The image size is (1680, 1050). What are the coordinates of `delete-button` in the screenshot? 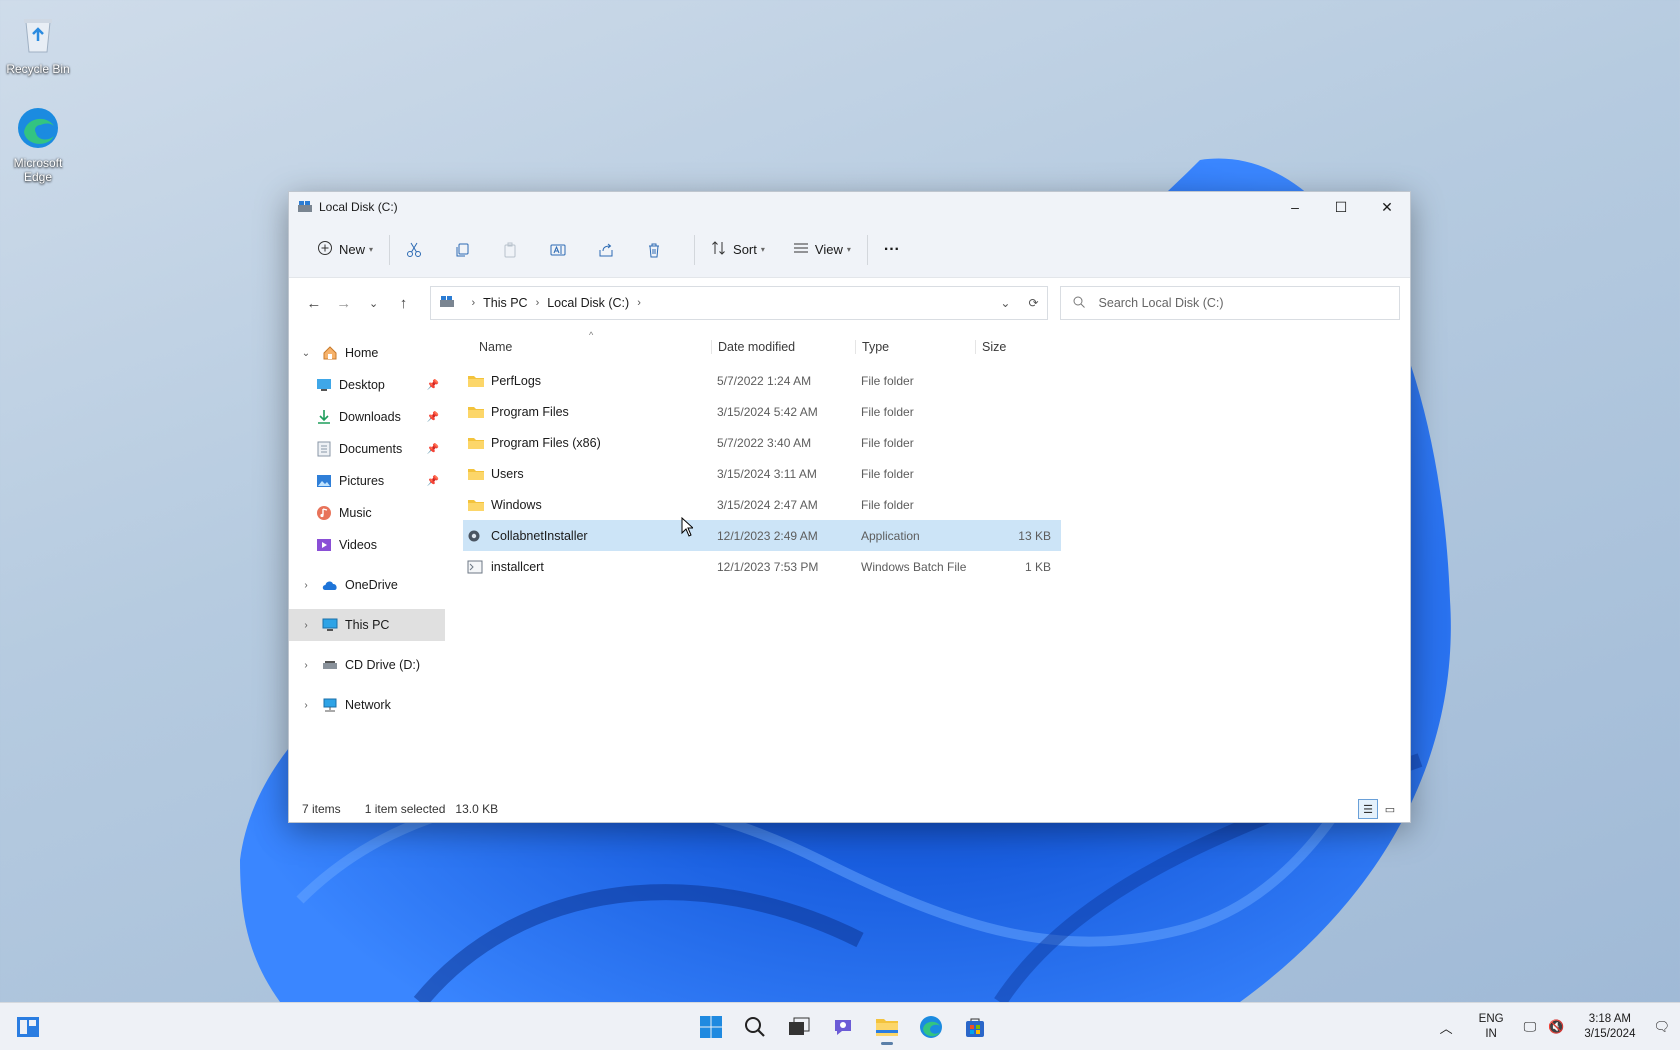 It's located at (654, 250).